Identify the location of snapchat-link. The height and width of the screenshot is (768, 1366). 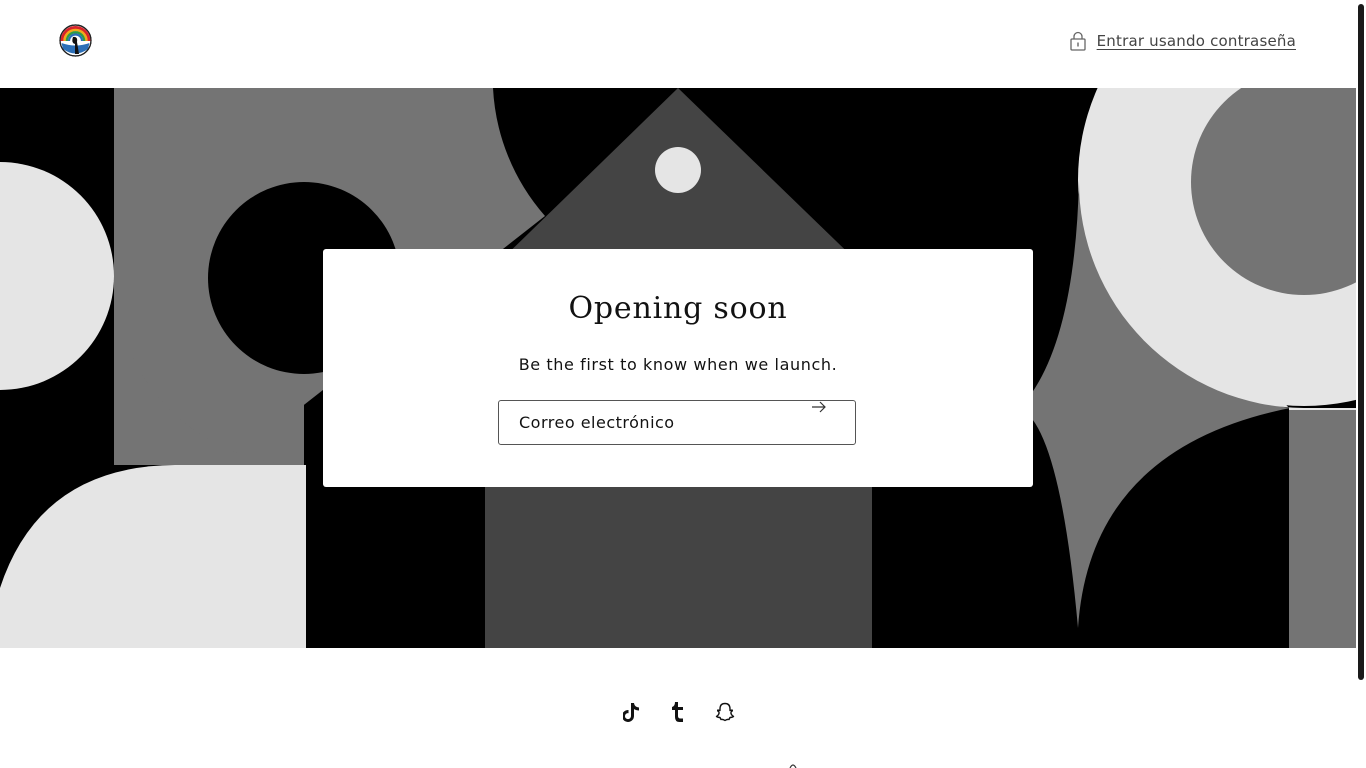
(725, 712).